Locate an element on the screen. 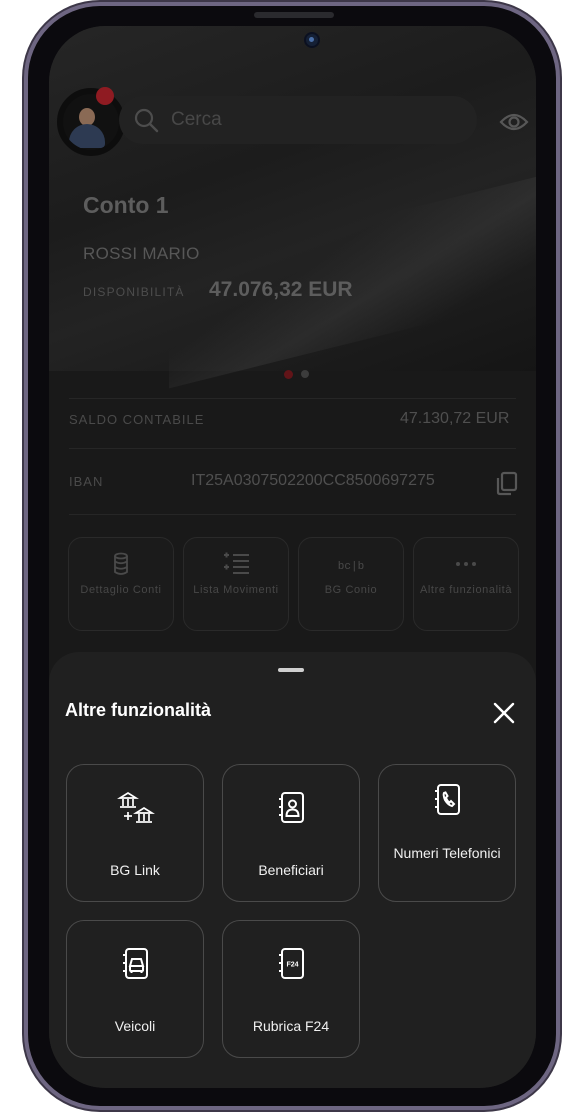 The image size is (565, 1112). vehicle-book-icon is located at coordinates (135, 963).